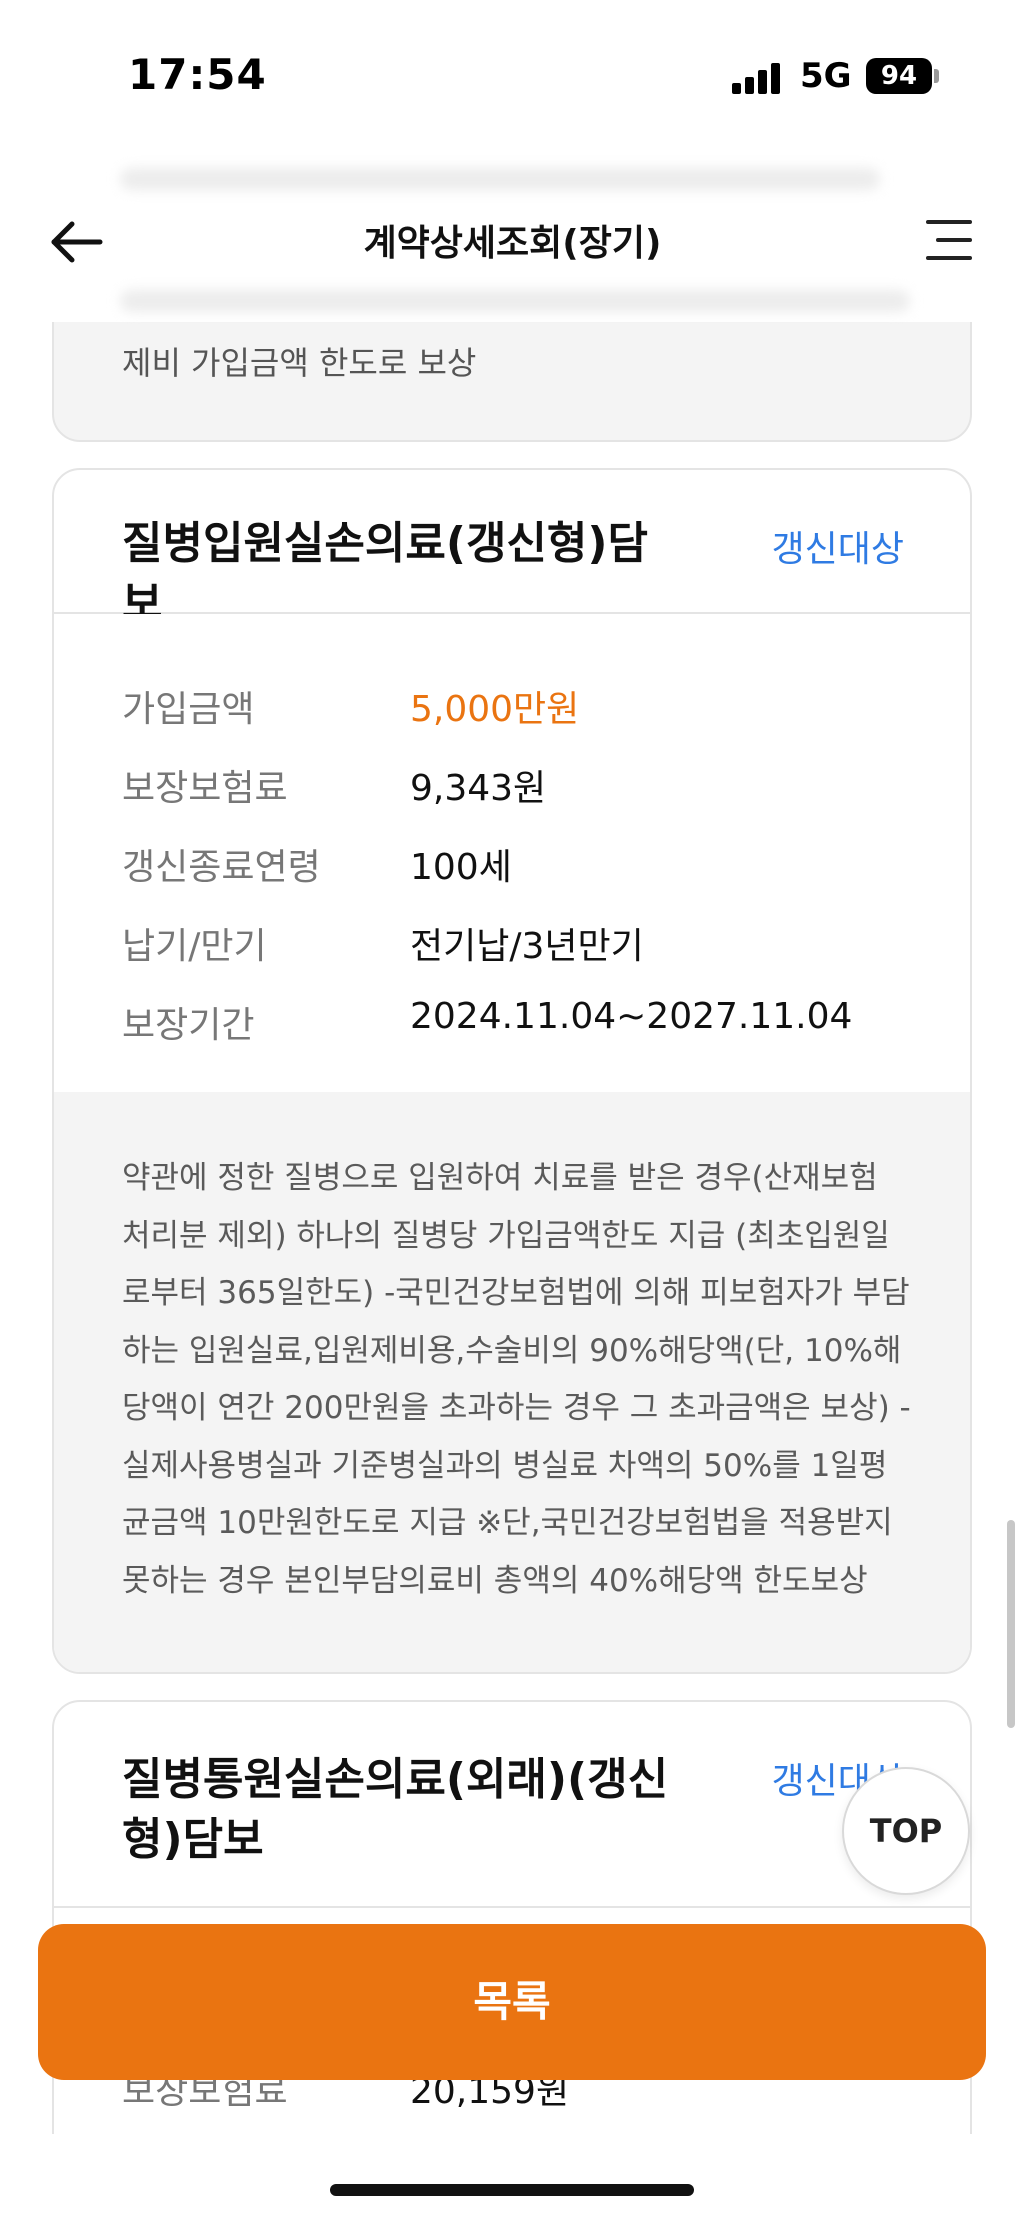 This screenshot has height=2222, width=1025. What do you see at coordinates (205, 788) in the screenshot?
I see `detail-label: 보장보험료` at bounding box center [205, 788].